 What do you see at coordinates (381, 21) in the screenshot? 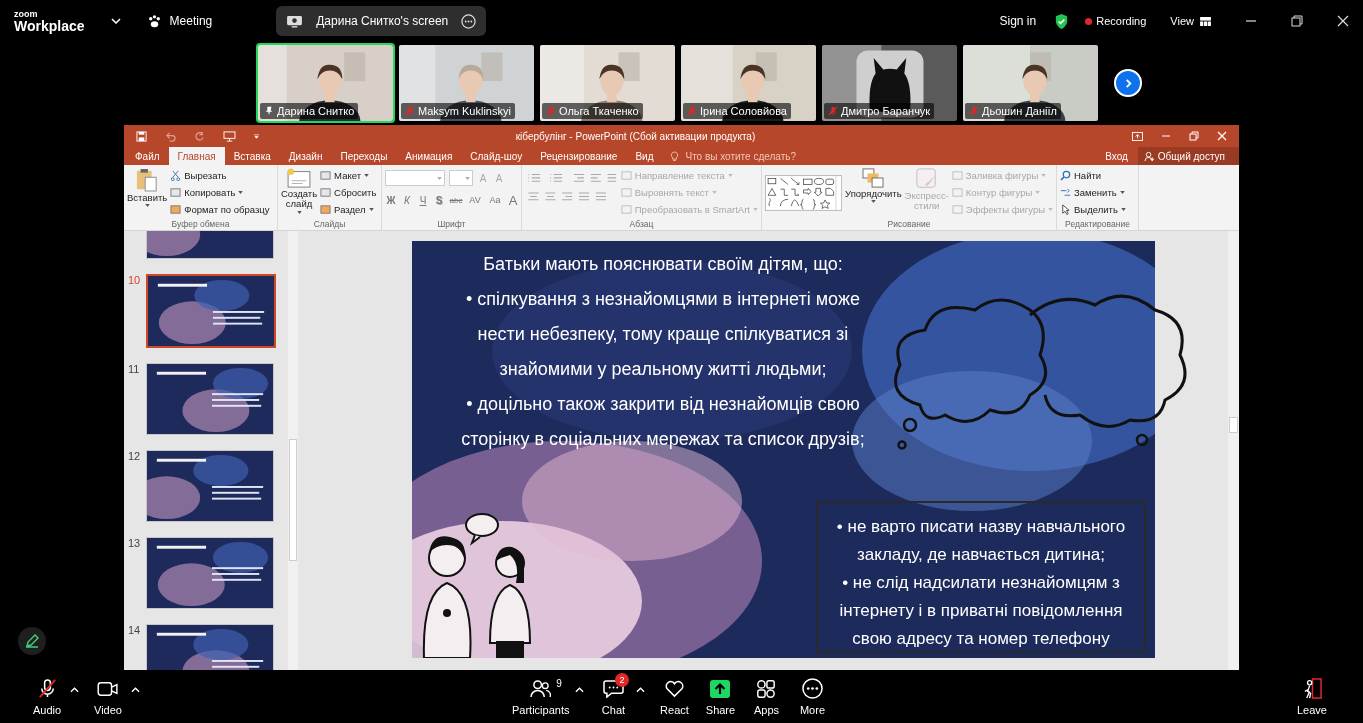
I see `shared-screen-button: Дарина Снитко's screen` at bounding box center [381, 21].